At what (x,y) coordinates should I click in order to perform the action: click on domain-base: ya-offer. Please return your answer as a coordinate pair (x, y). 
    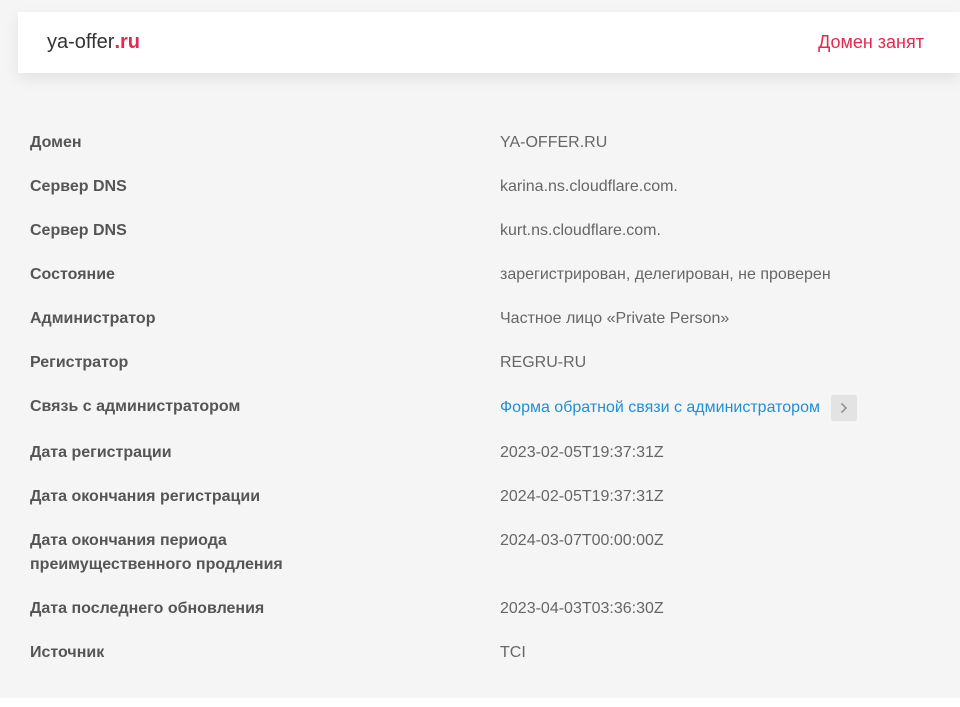
    Looking at the image, I should click on (81, 42).